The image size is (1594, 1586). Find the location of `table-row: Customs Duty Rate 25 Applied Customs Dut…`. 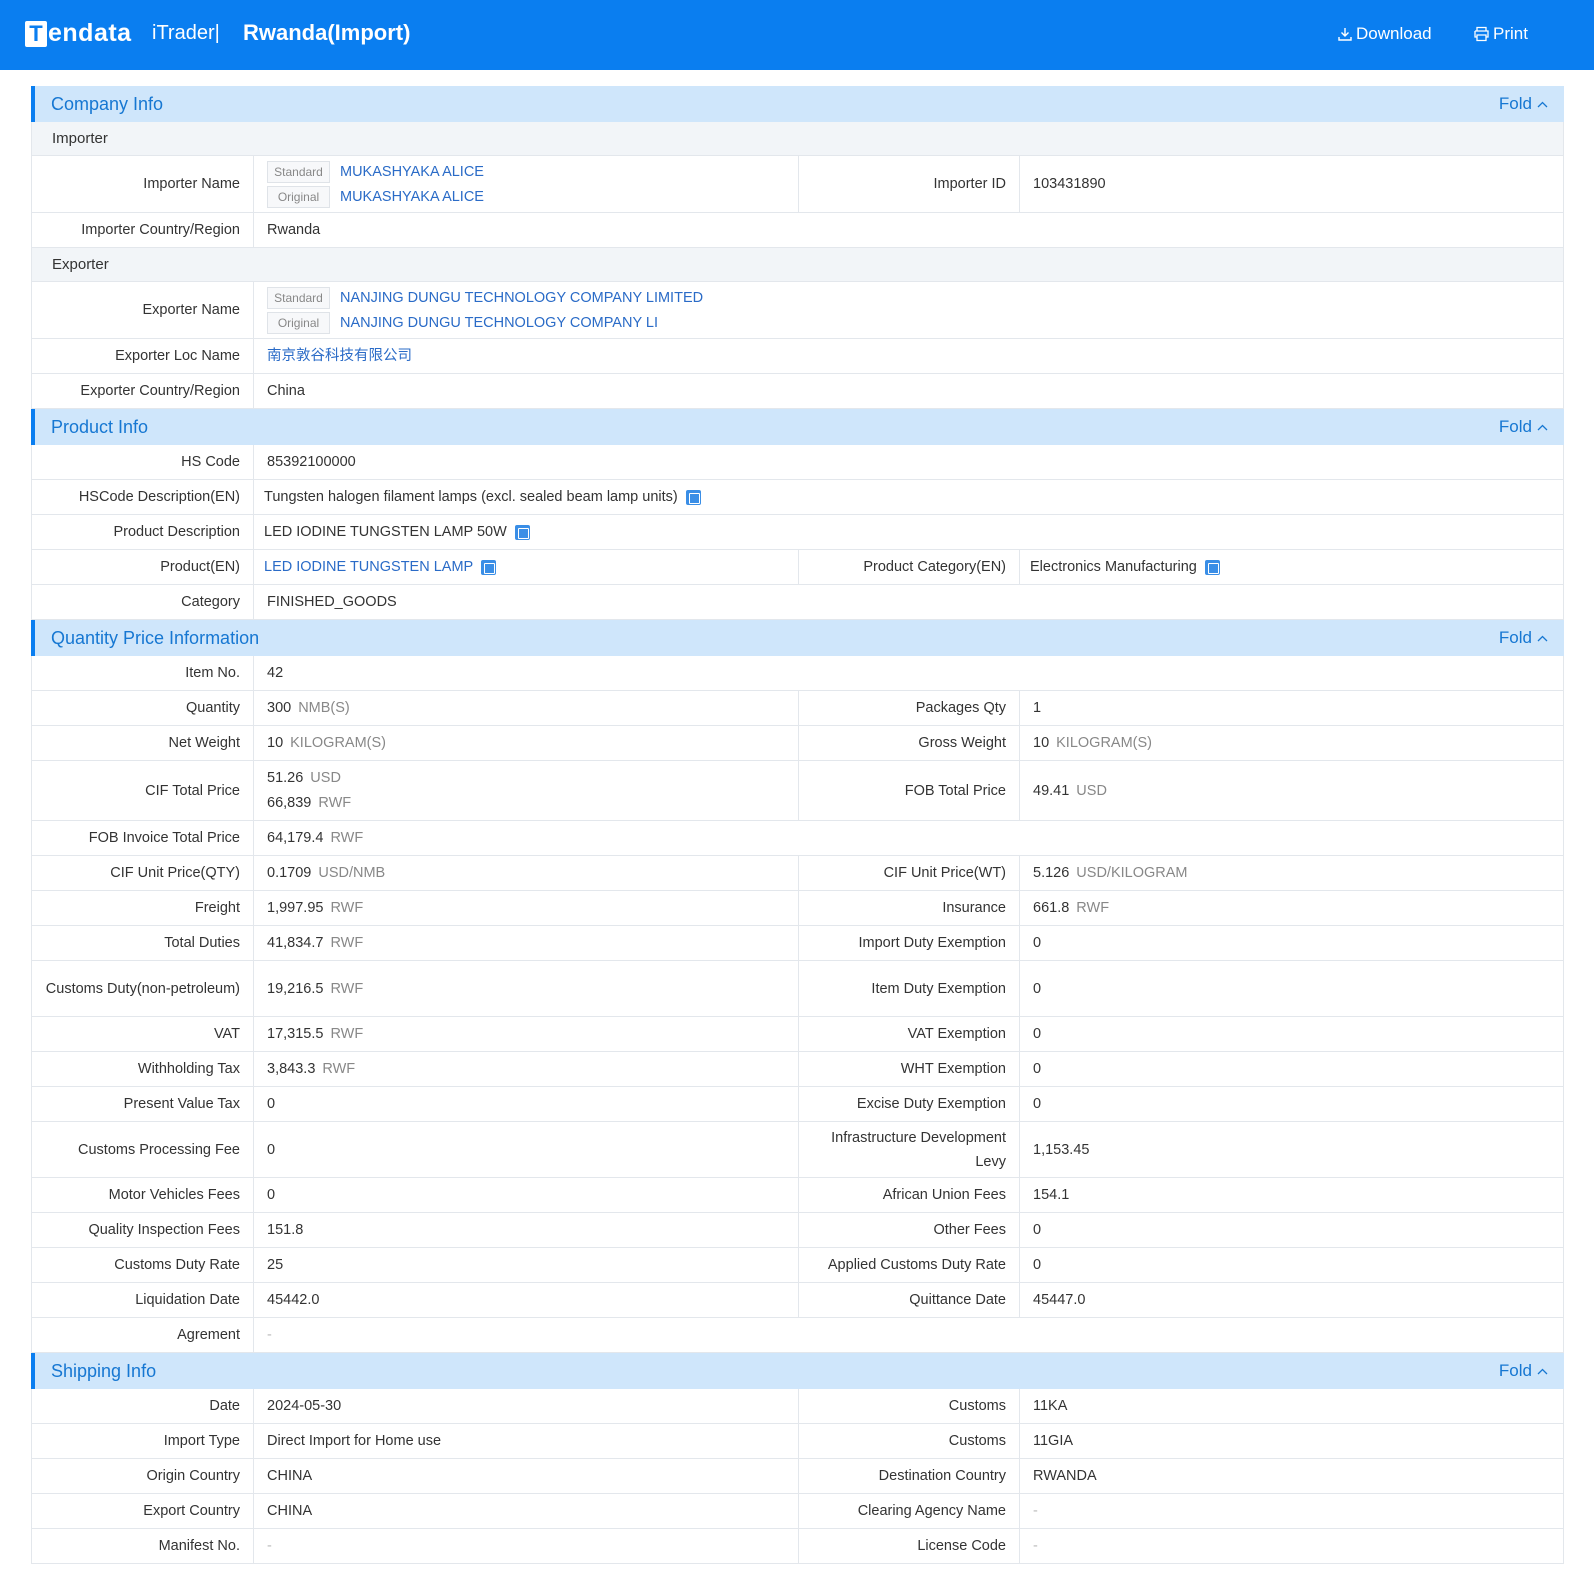

table-row: Customs Duty Rate 25 Applied Customs Dut… is located at coordinates (797, 1265).